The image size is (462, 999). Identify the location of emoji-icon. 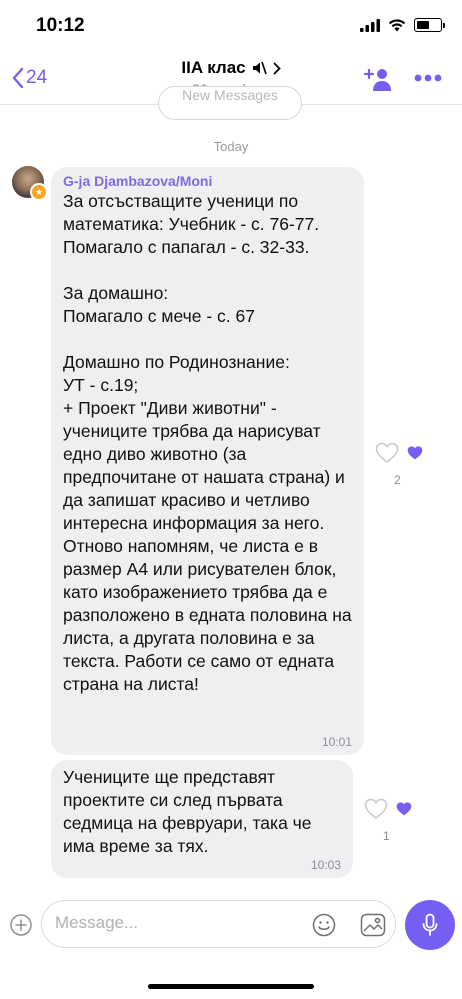
(324, 925).